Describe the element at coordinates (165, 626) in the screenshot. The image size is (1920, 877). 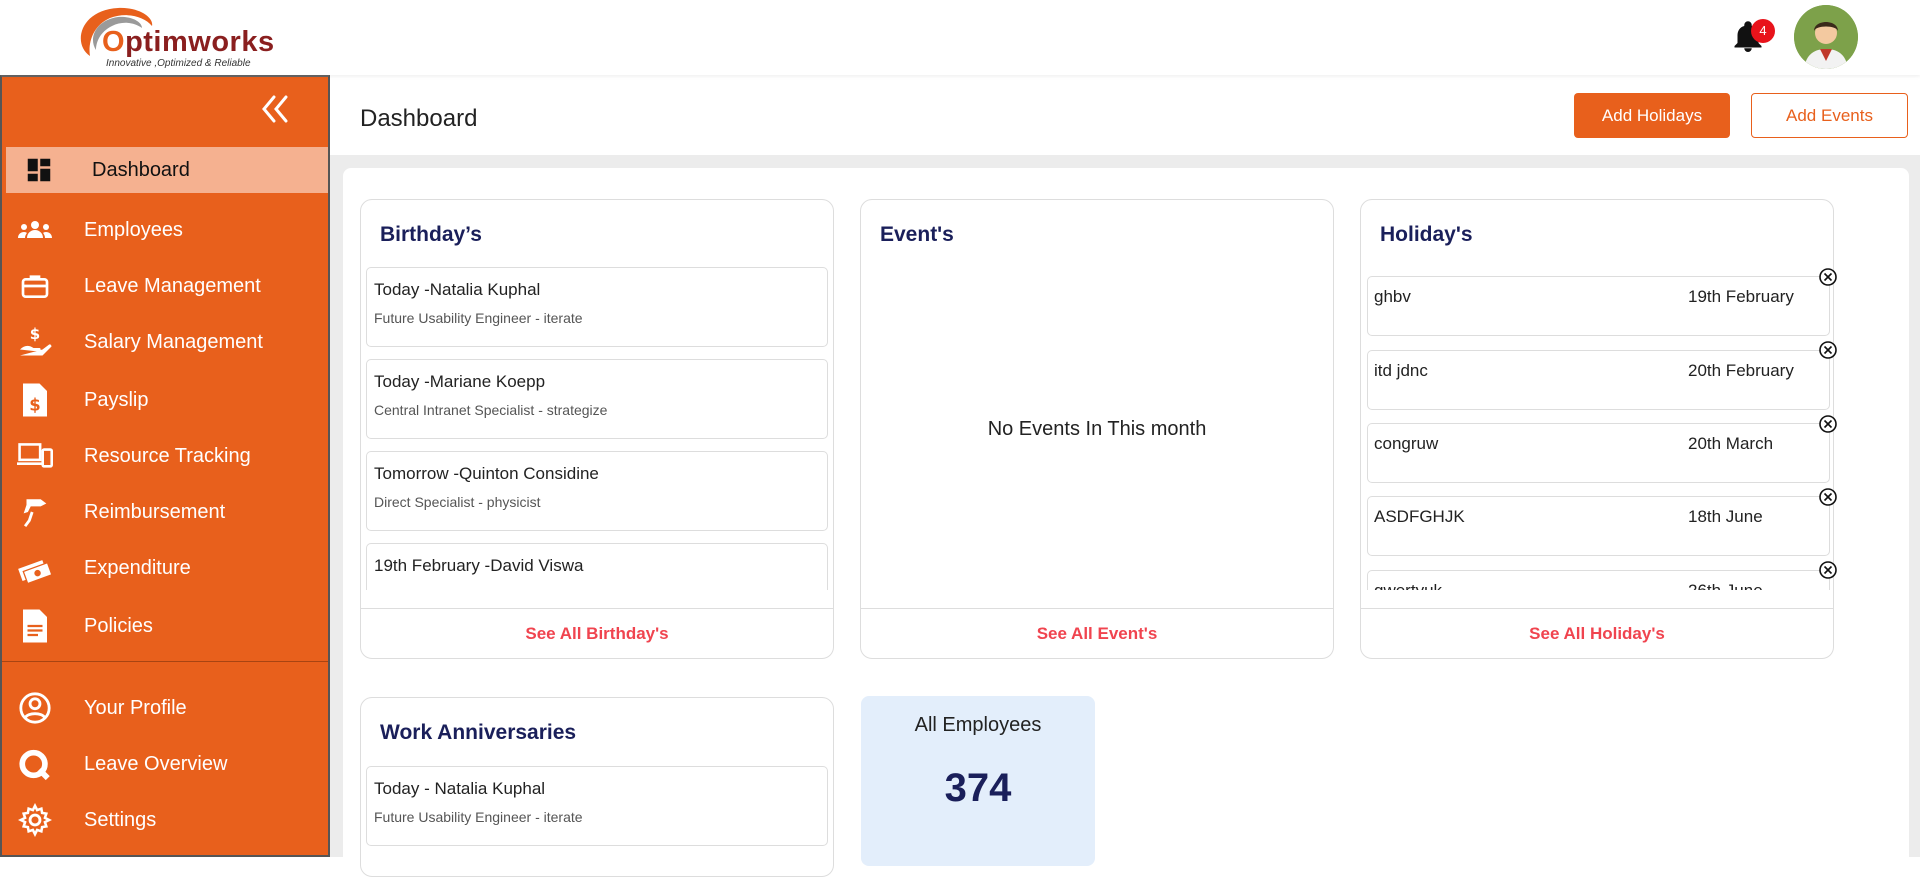
I see `sidebar-item-policies: Policies` at that location.